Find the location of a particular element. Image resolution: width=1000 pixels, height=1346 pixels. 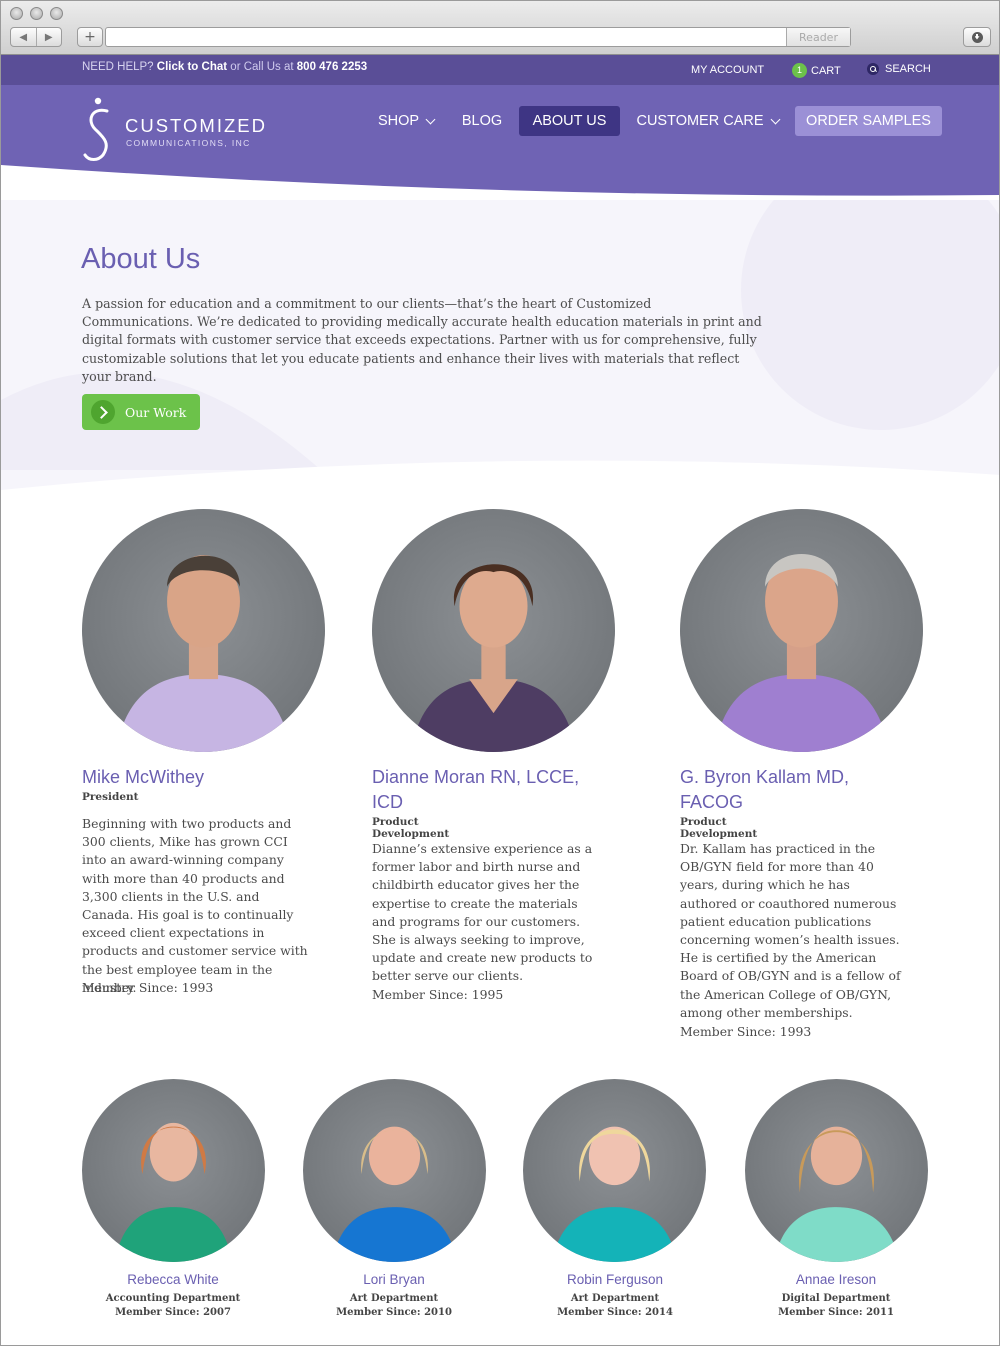

history-buttons: ◀ ▶ is located at coordinates (36, 37).